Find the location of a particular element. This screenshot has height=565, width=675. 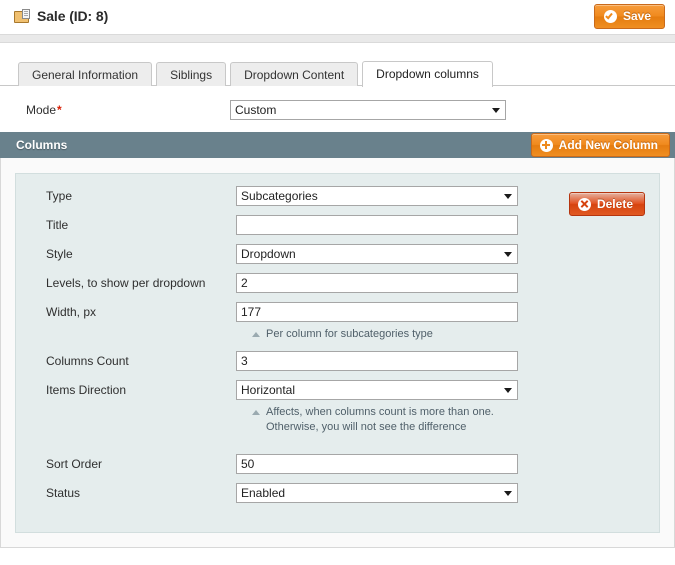

field-row-width: Width, px is located at coordinates (337, 312).